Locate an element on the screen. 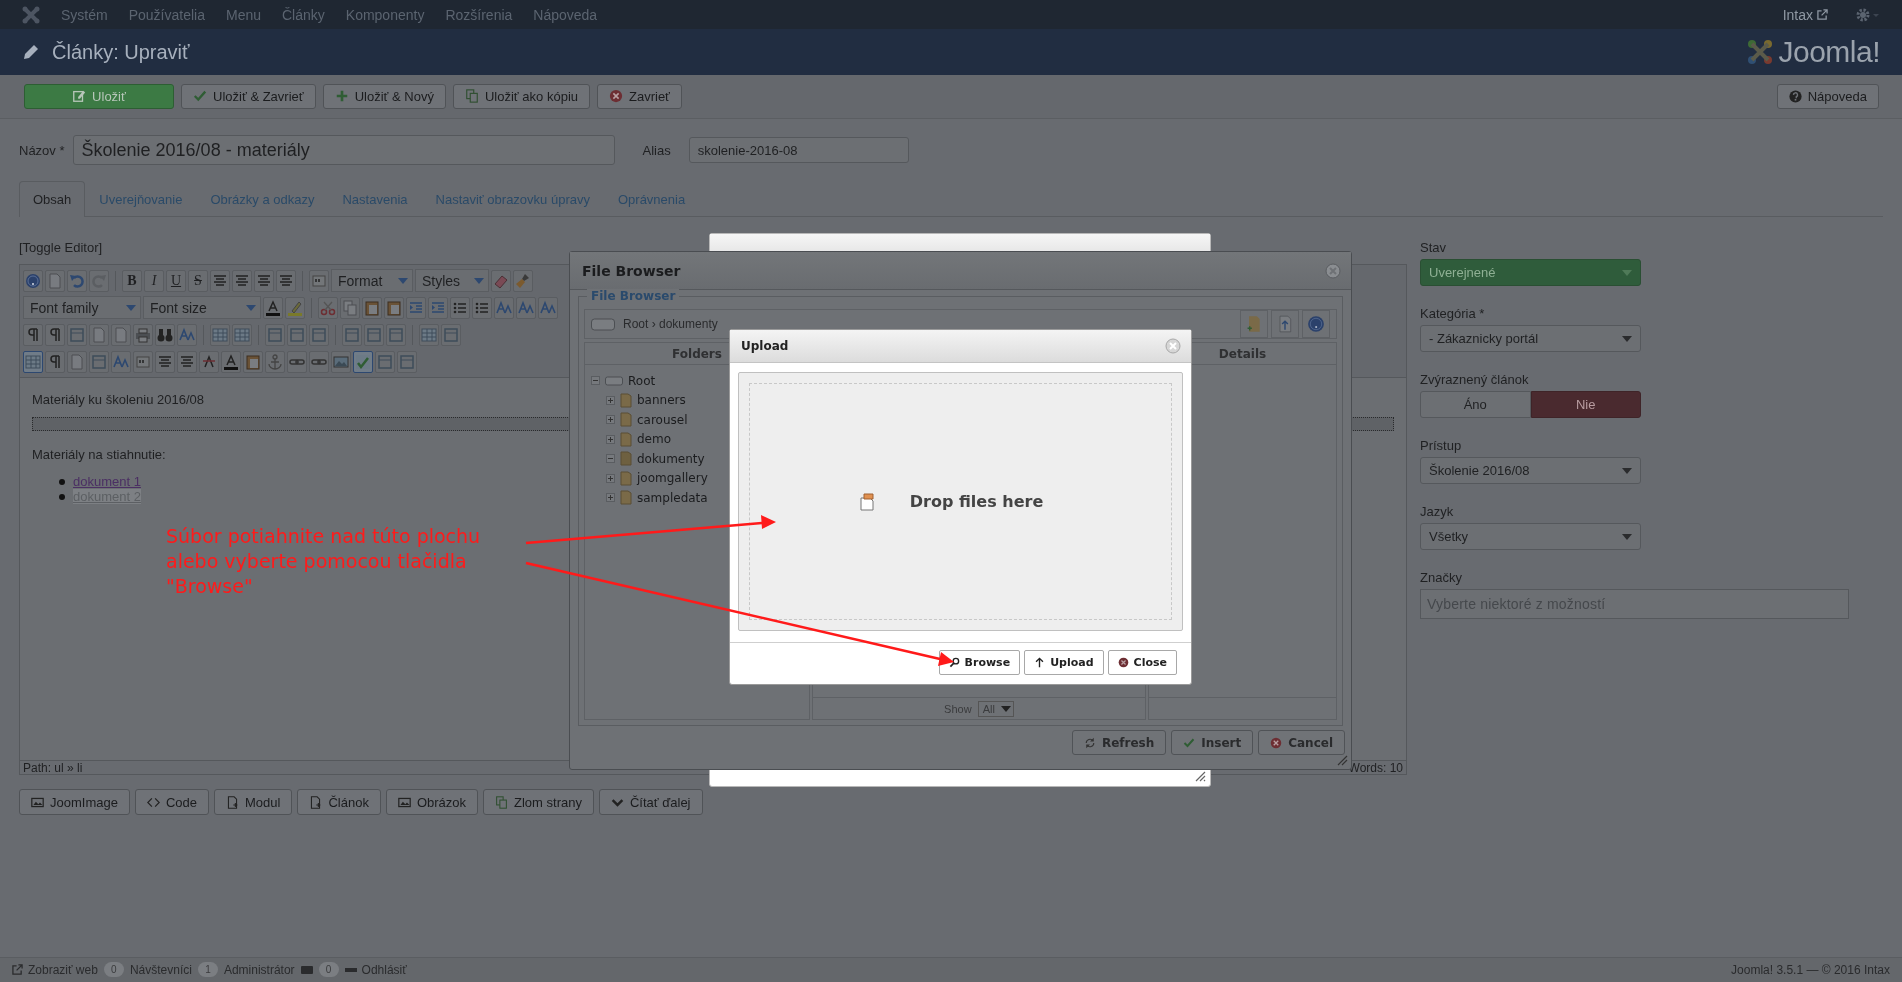 The image size is (1902, 982). folder-label: sampledata is located at coordinates (672, 497).